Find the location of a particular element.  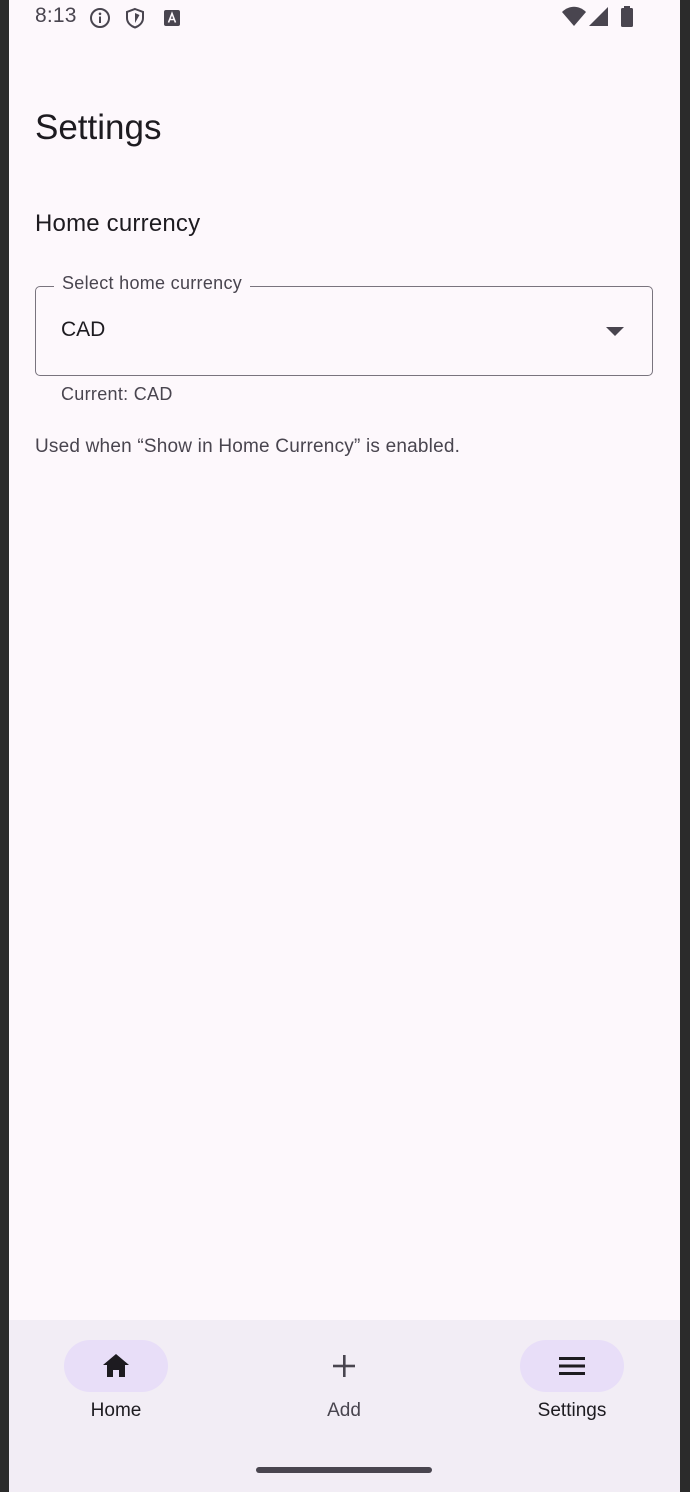

nav-label-settings: Settings is located at coordinates (572, 1410).